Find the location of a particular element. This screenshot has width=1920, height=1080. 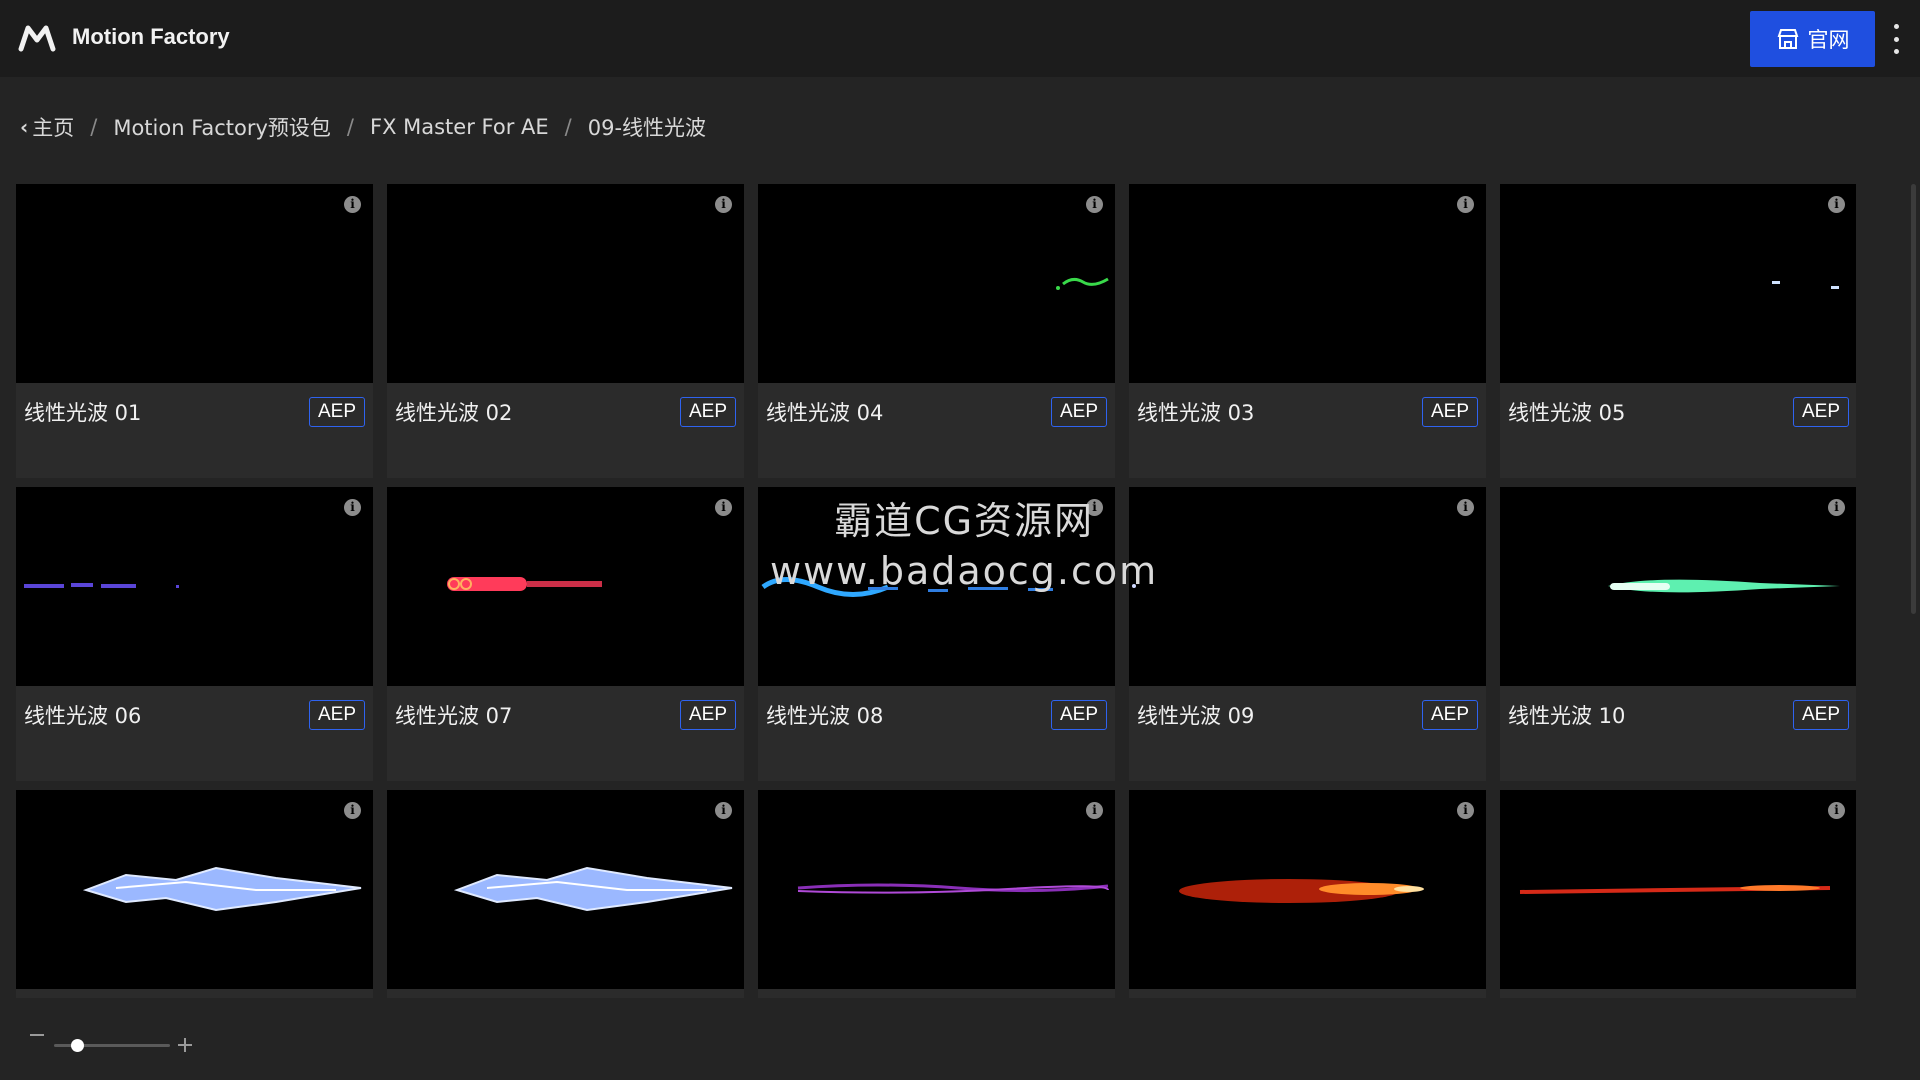

zoom-out-icon is located at coordinates (37, 1035).